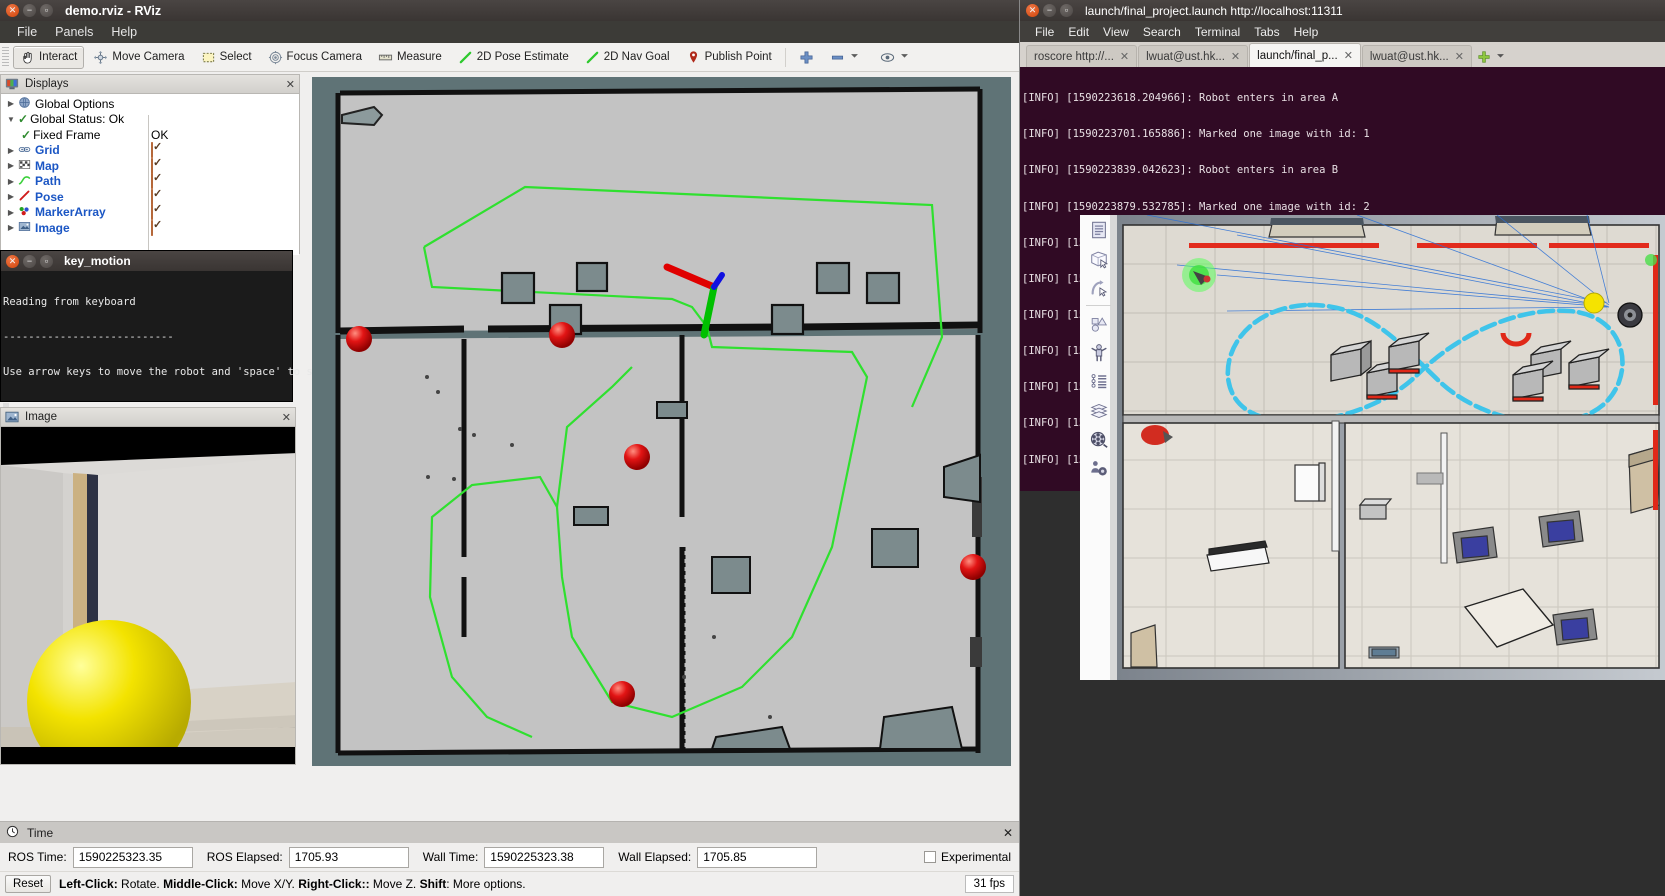  Describe the element at coordinates (1193, 56) in the screenshot. I see `tab-shell-1: lwuat@ust.hk... ✕` at that location.